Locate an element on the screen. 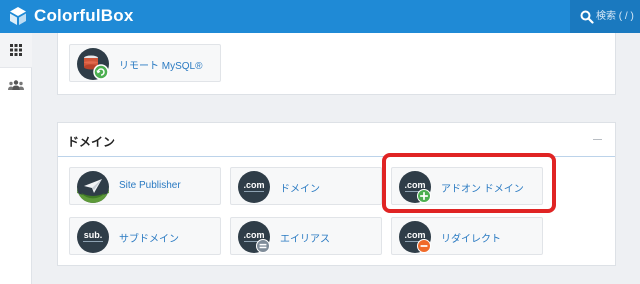  aliases-item: .com エイリアス is located at coordinates (306, 236).